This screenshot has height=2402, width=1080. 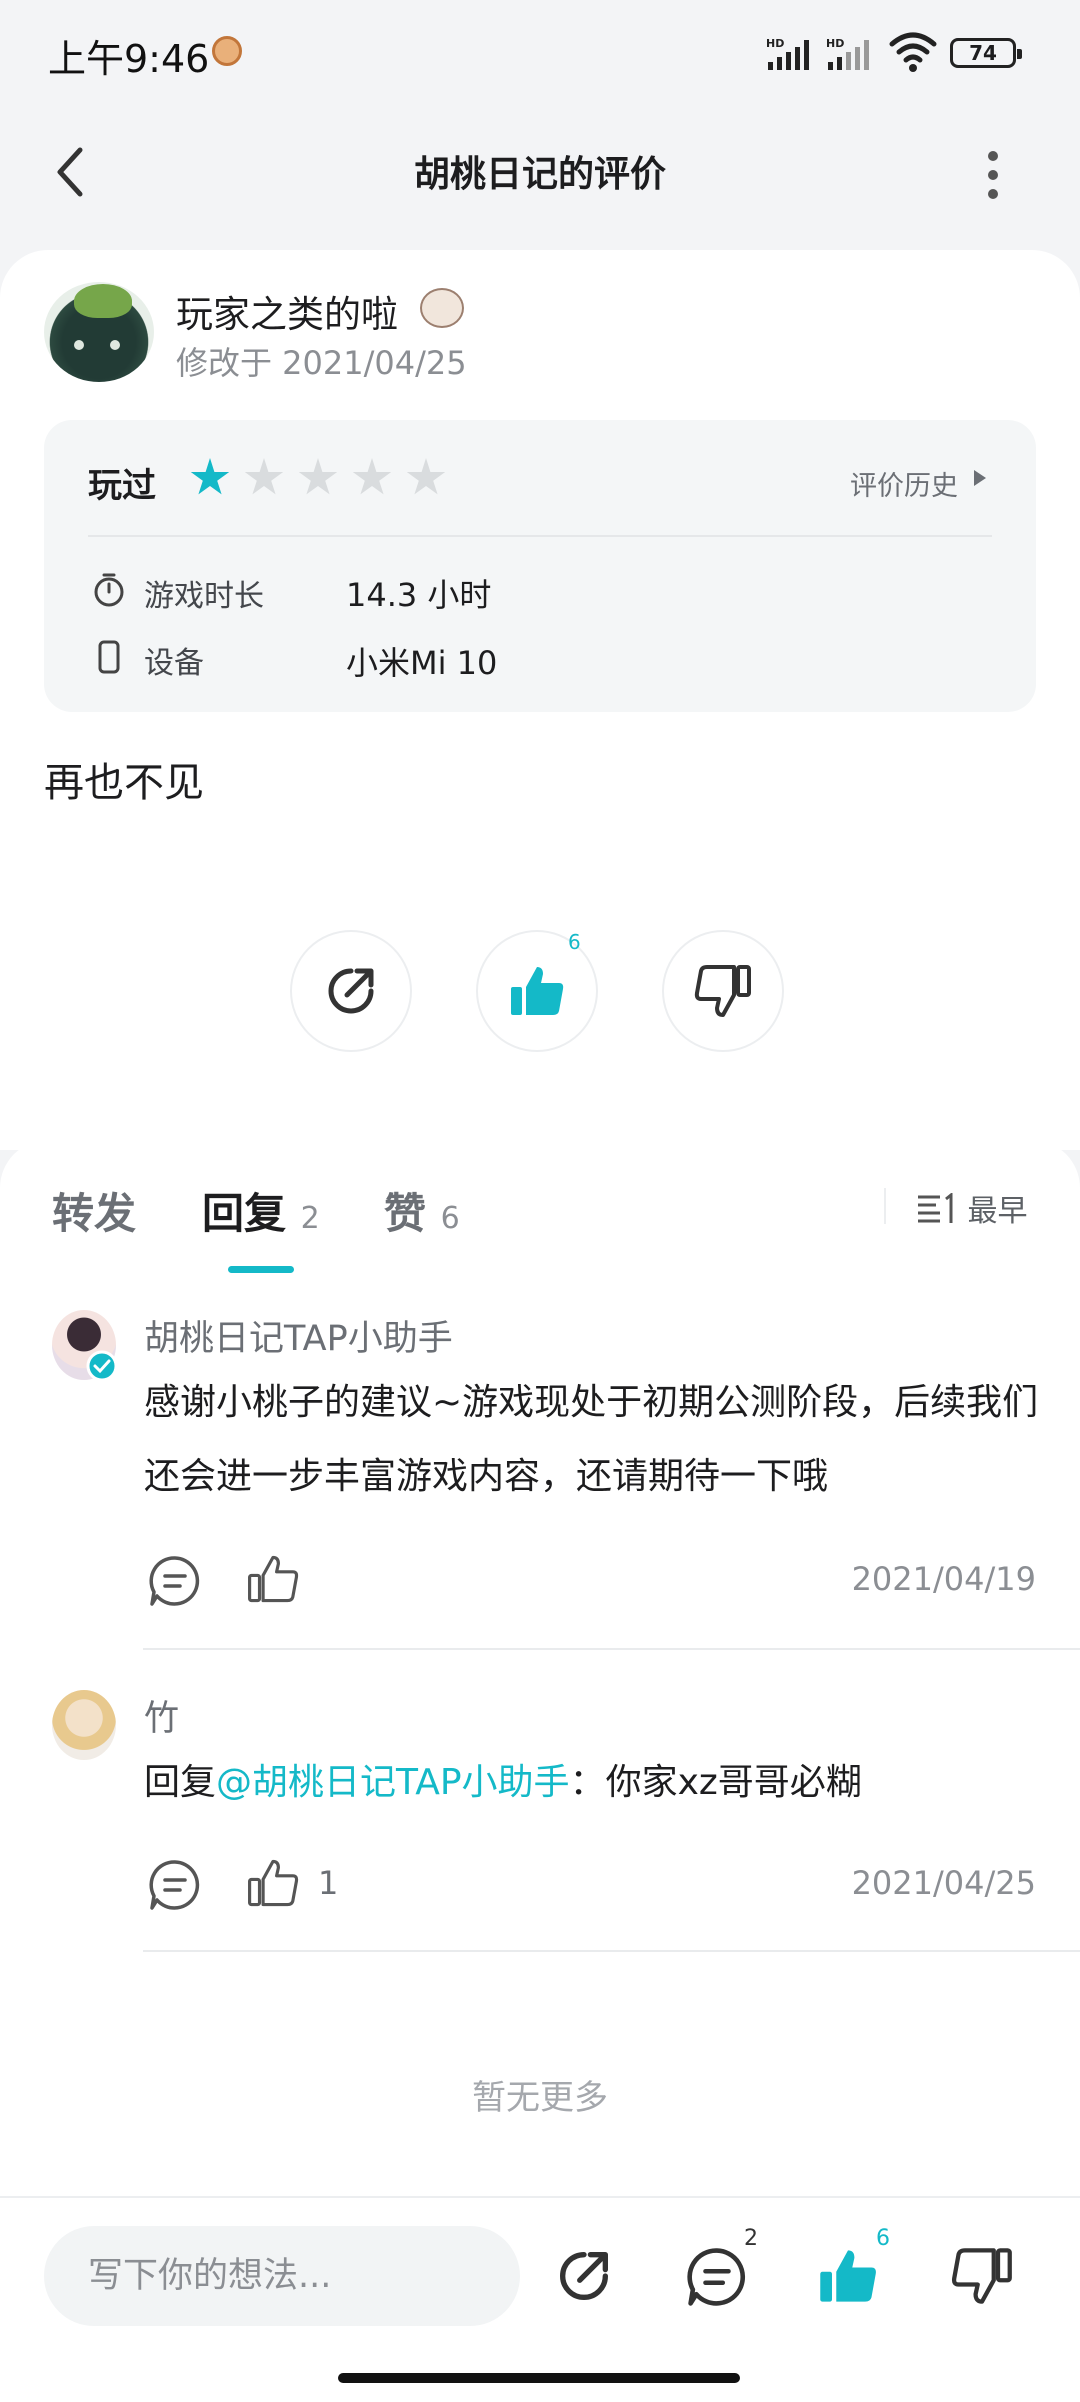 I want to click on home-indicator, so click(x=539, y=2378).